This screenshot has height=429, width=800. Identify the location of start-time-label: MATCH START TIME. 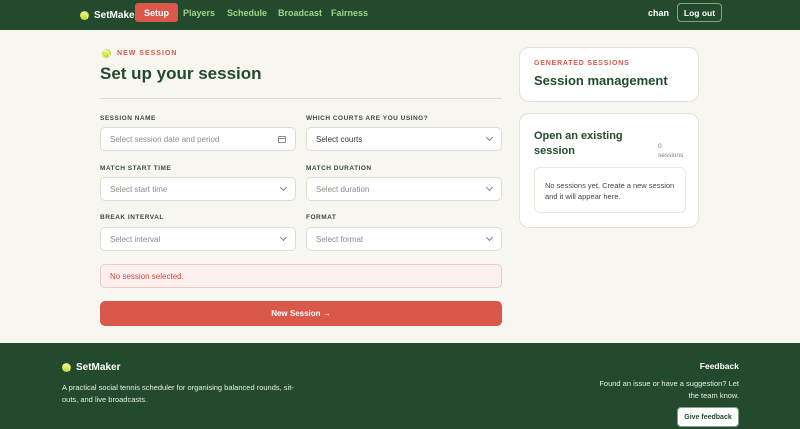
(136, 168).